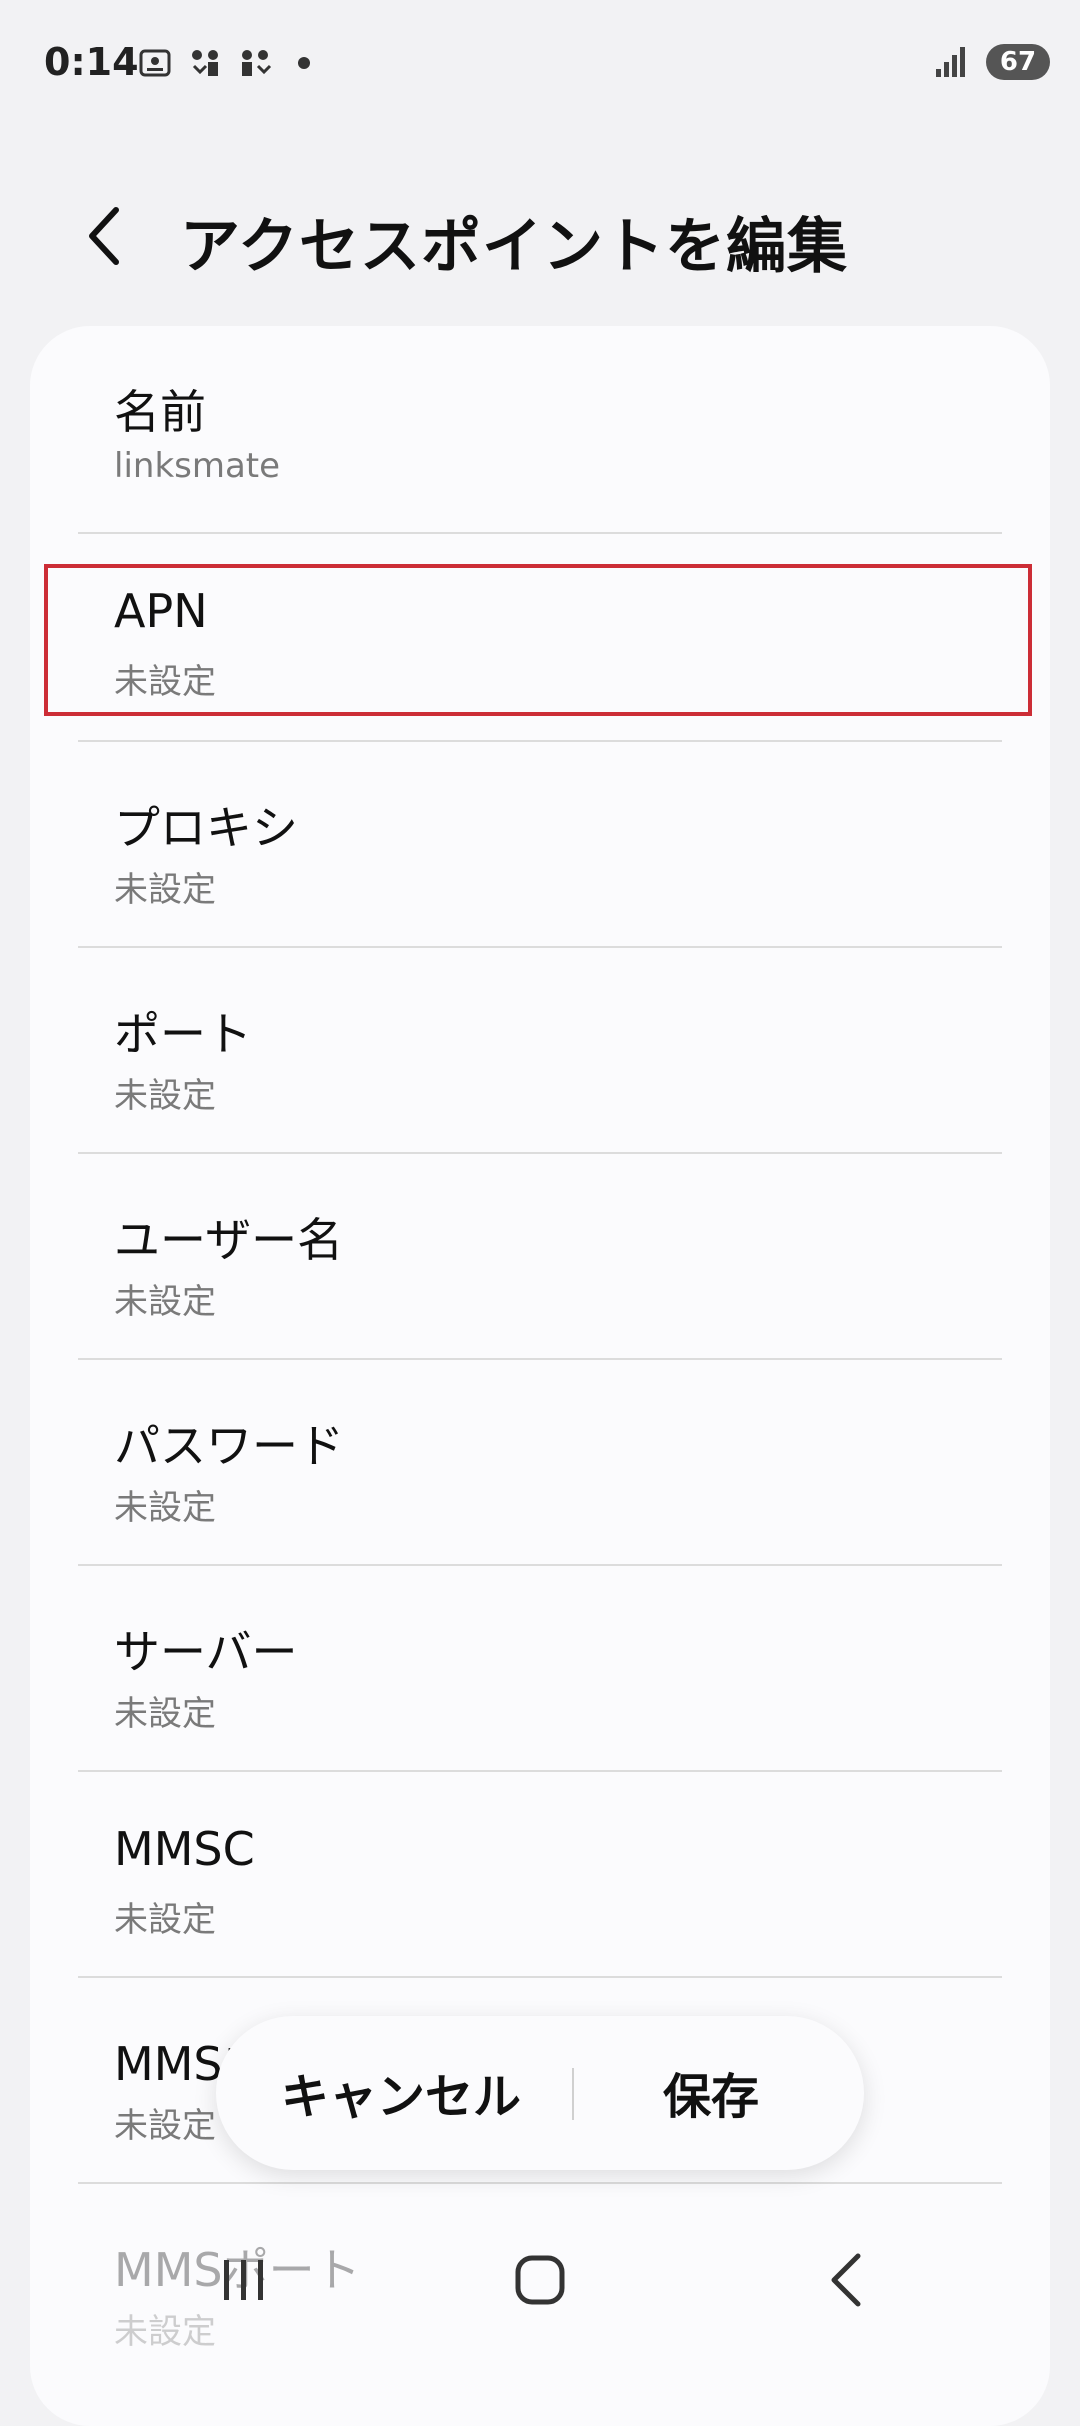 This screenshot has width=1080, height=2426. I want to click on field-label: パスワード, so click(229, 1446).